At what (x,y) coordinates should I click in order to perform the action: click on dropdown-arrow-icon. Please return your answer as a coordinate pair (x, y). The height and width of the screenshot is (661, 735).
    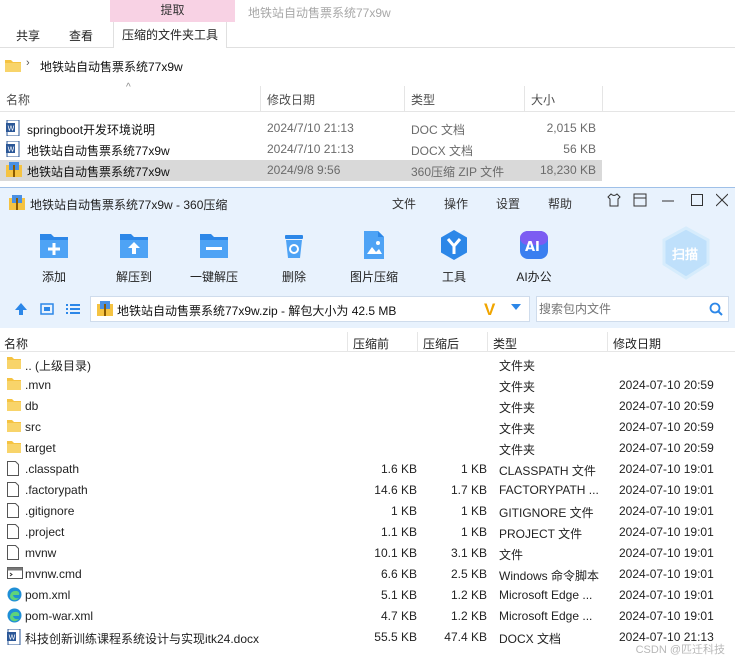
    Looking at the image, I should click on (516, 308).